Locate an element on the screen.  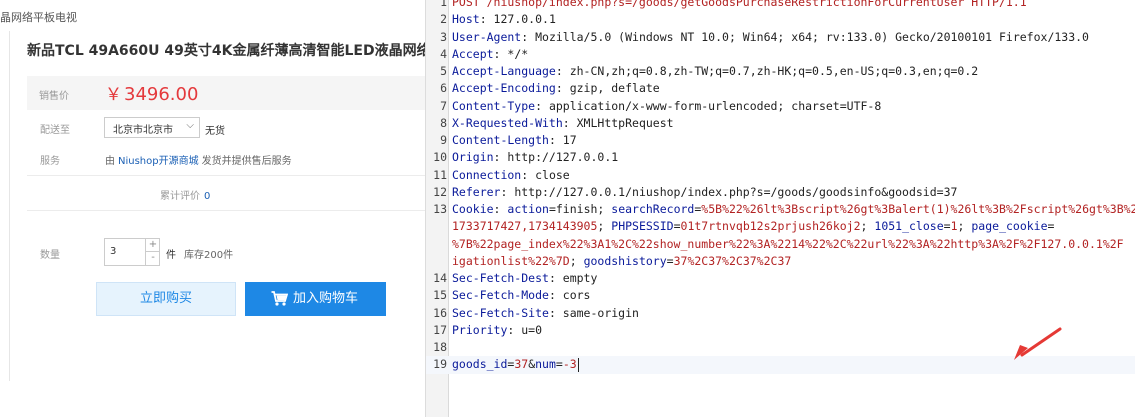
header-value: 1733717427,1734143905 is located at coordinates (525, 226).